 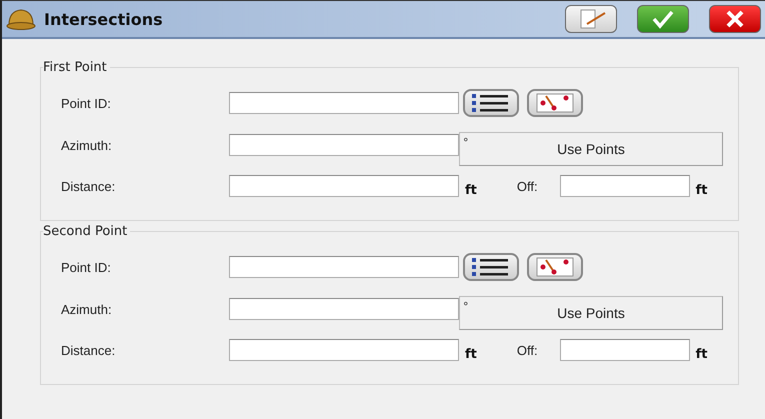 What do you see at coordinates (21, 19) in the screenshot?
I see `hard-hat-icon` at bounding box center [21, 19].